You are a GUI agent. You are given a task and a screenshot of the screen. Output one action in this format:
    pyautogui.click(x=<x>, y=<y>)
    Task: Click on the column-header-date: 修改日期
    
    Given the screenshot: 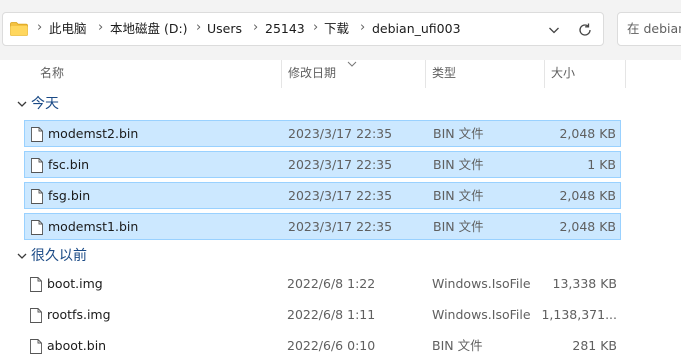 What is the action you would take?
    pyautogui.click(x=312, y=73)
    